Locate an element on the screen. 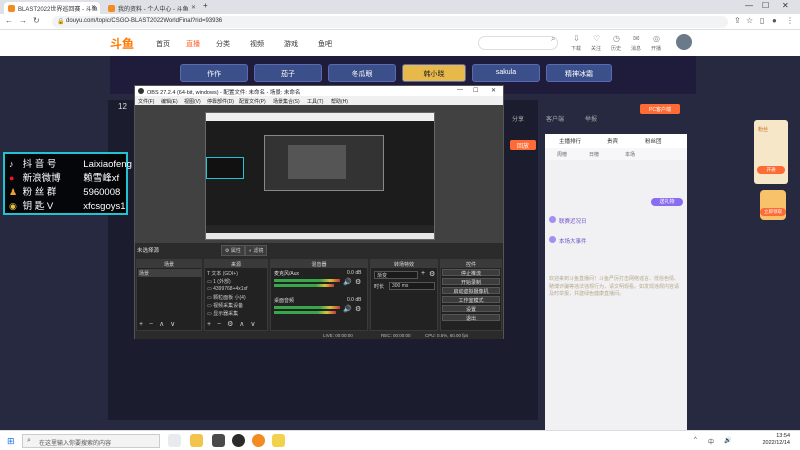  start-recording-button: 开始录制 is located at coordinates (471, 282).